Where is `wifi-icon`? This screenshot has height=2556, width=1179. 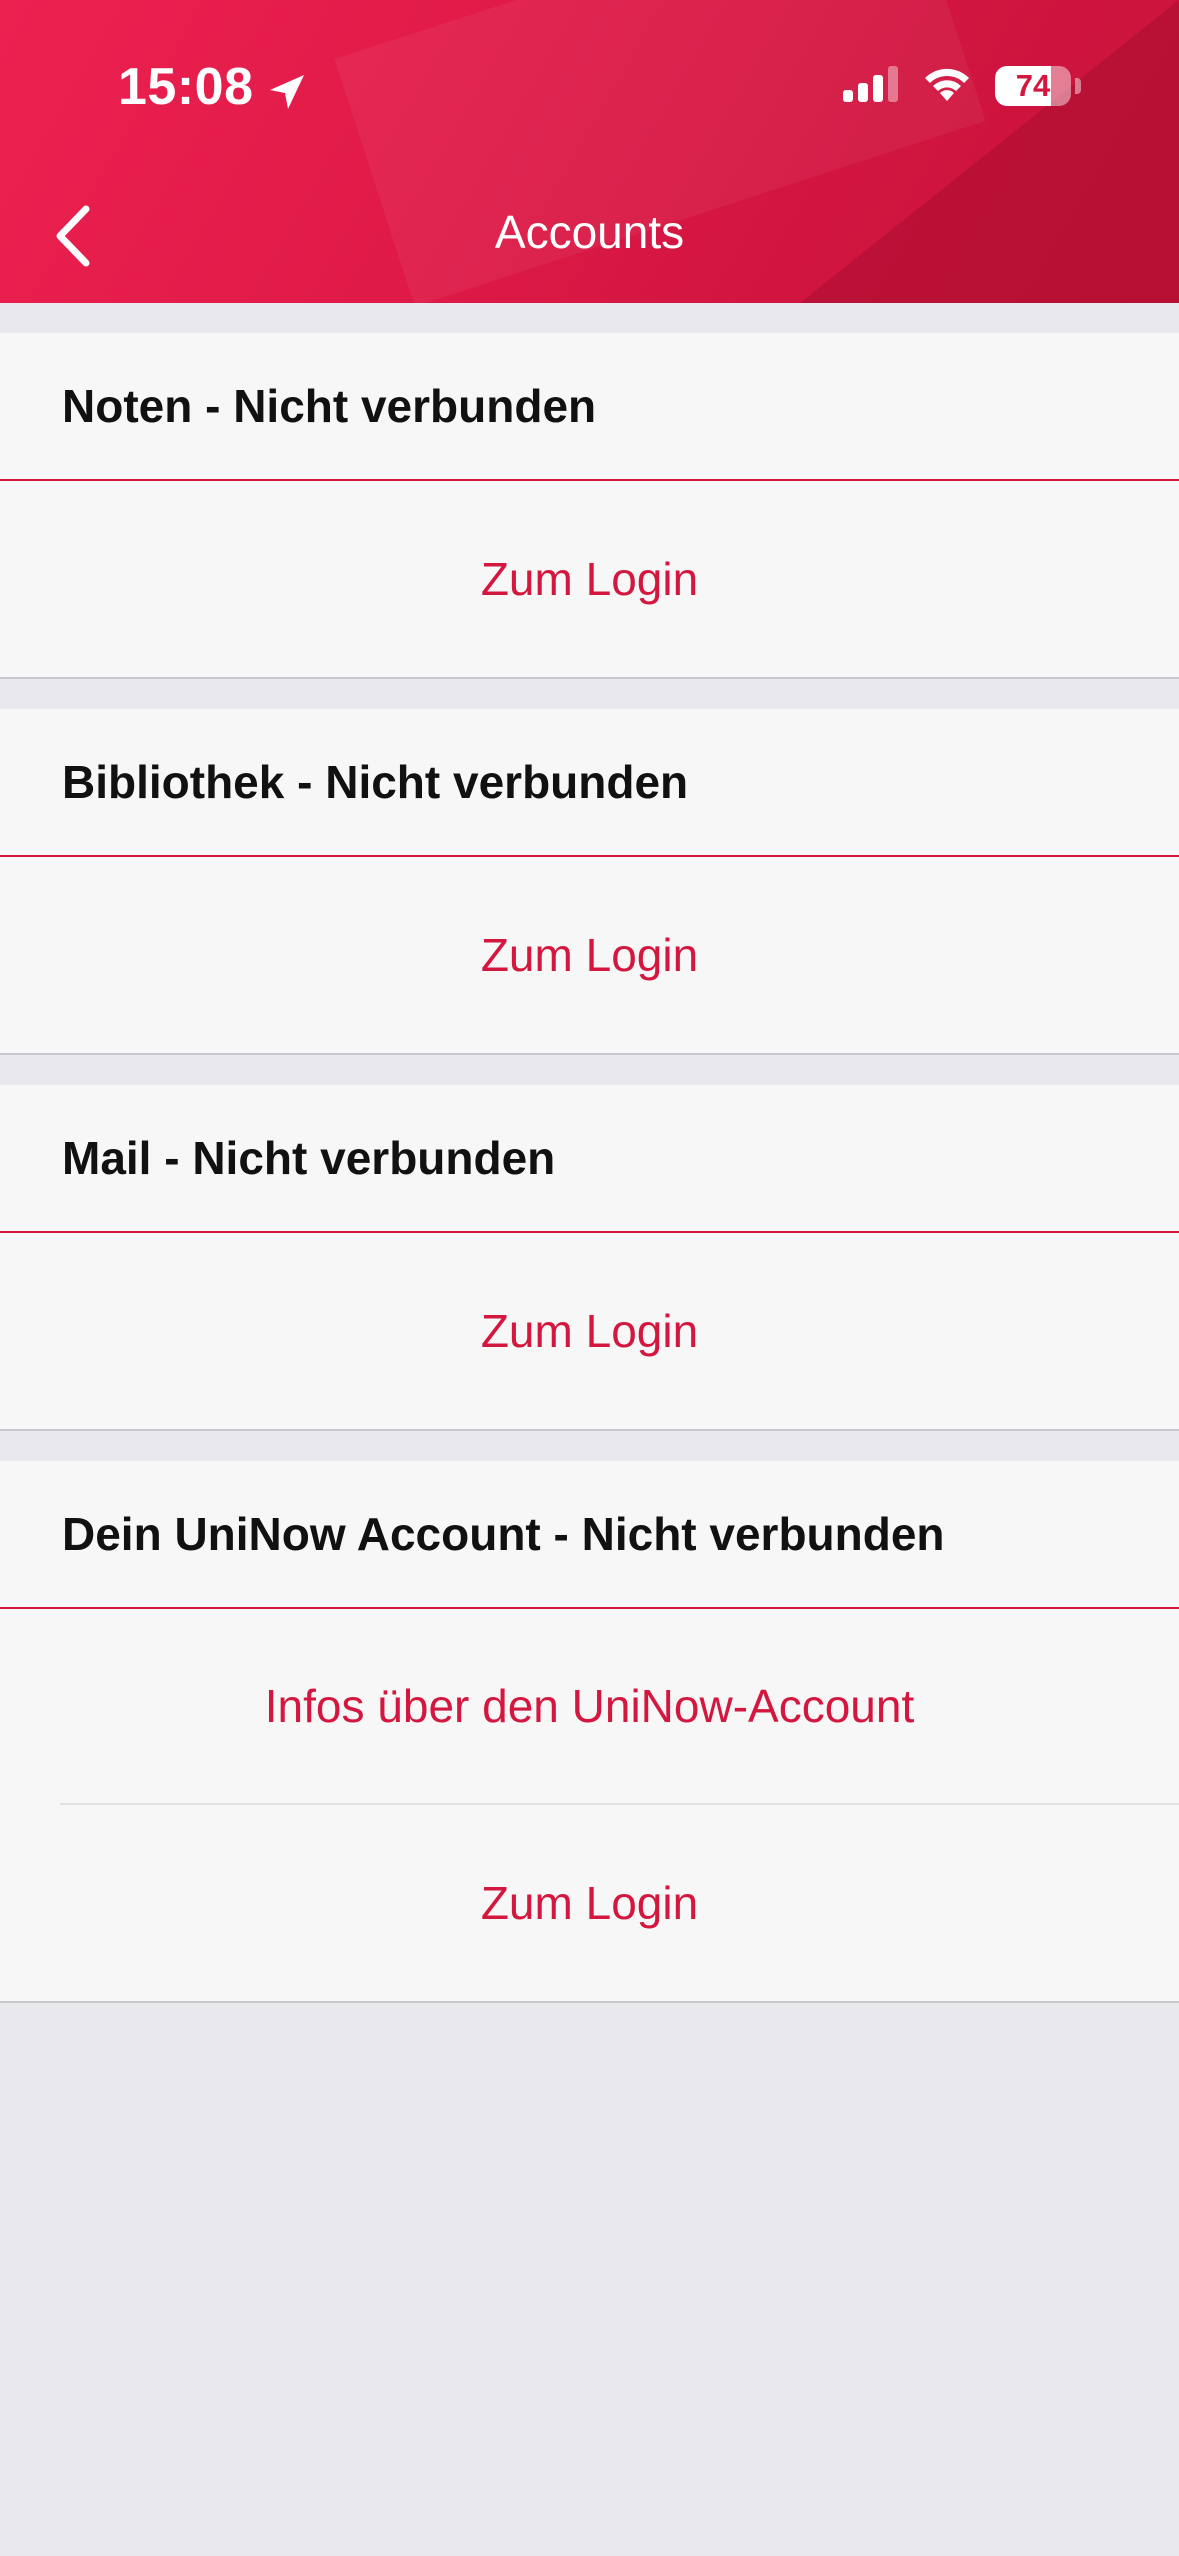 wifi-icon is located at coordinates (947, 86).